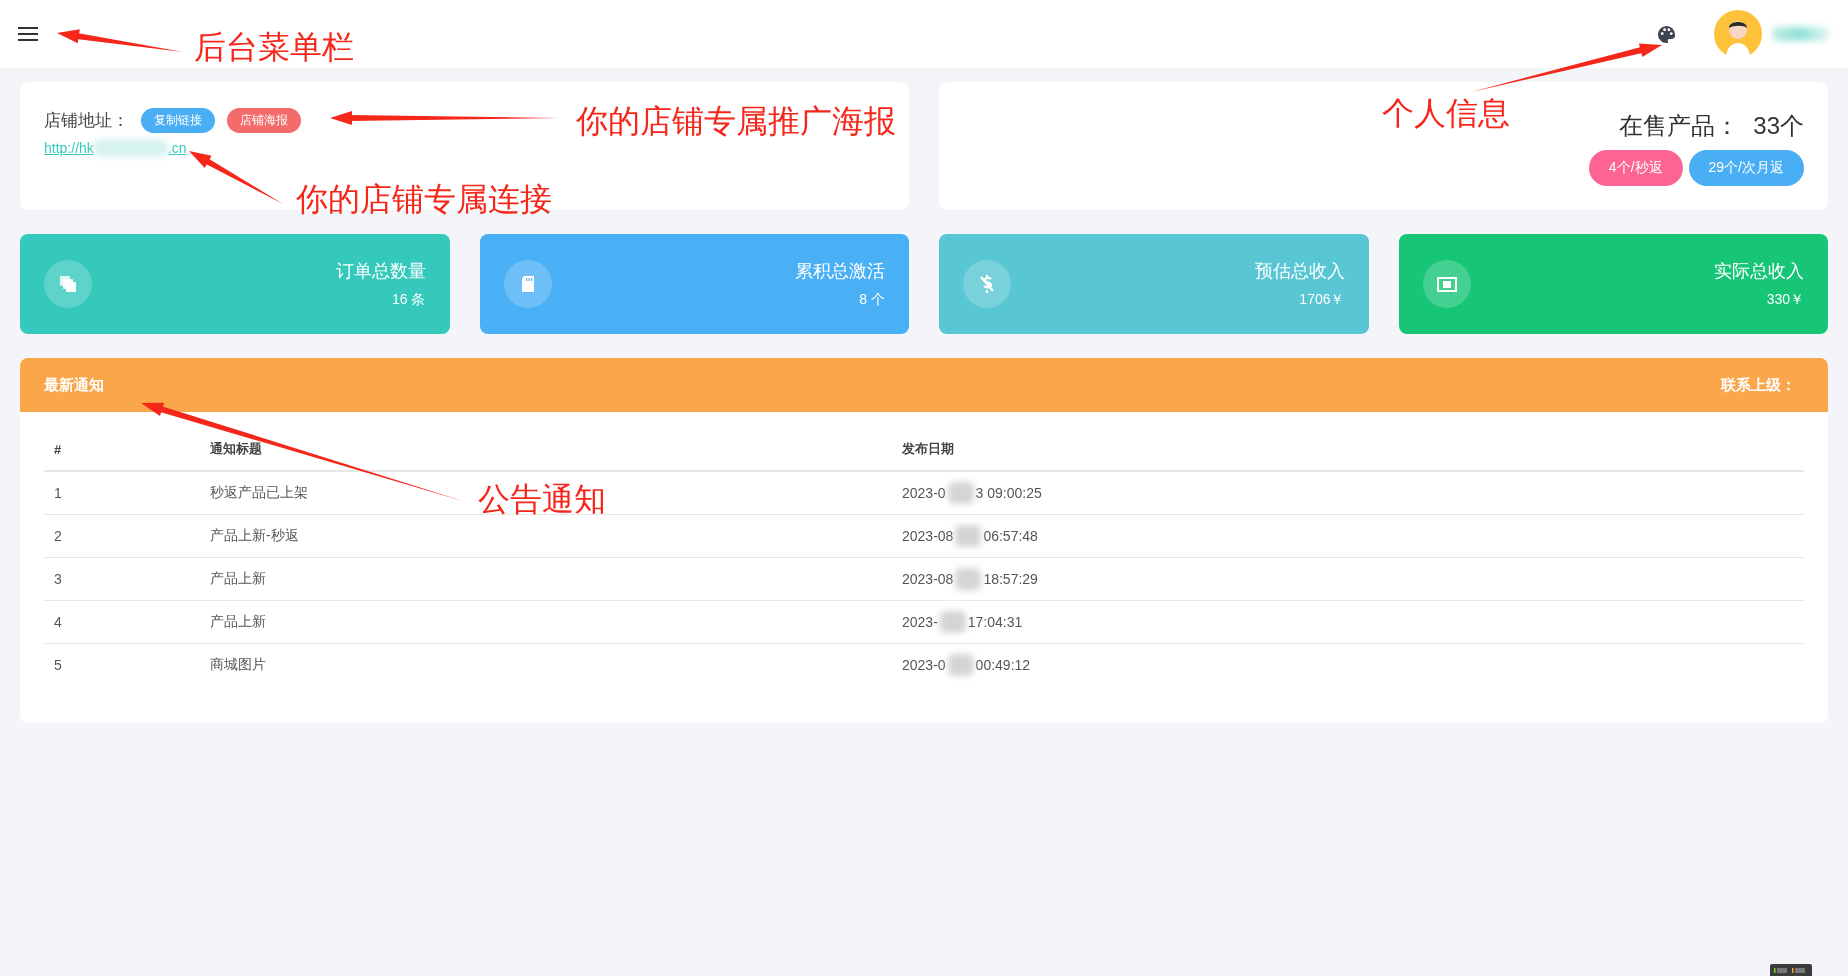 The width and height of the screenshot is (1848, 976). What do you see at coordinates (920, 622) in the screenshot?
I see `date-text: 2023-` at bounding box center [920, 622].